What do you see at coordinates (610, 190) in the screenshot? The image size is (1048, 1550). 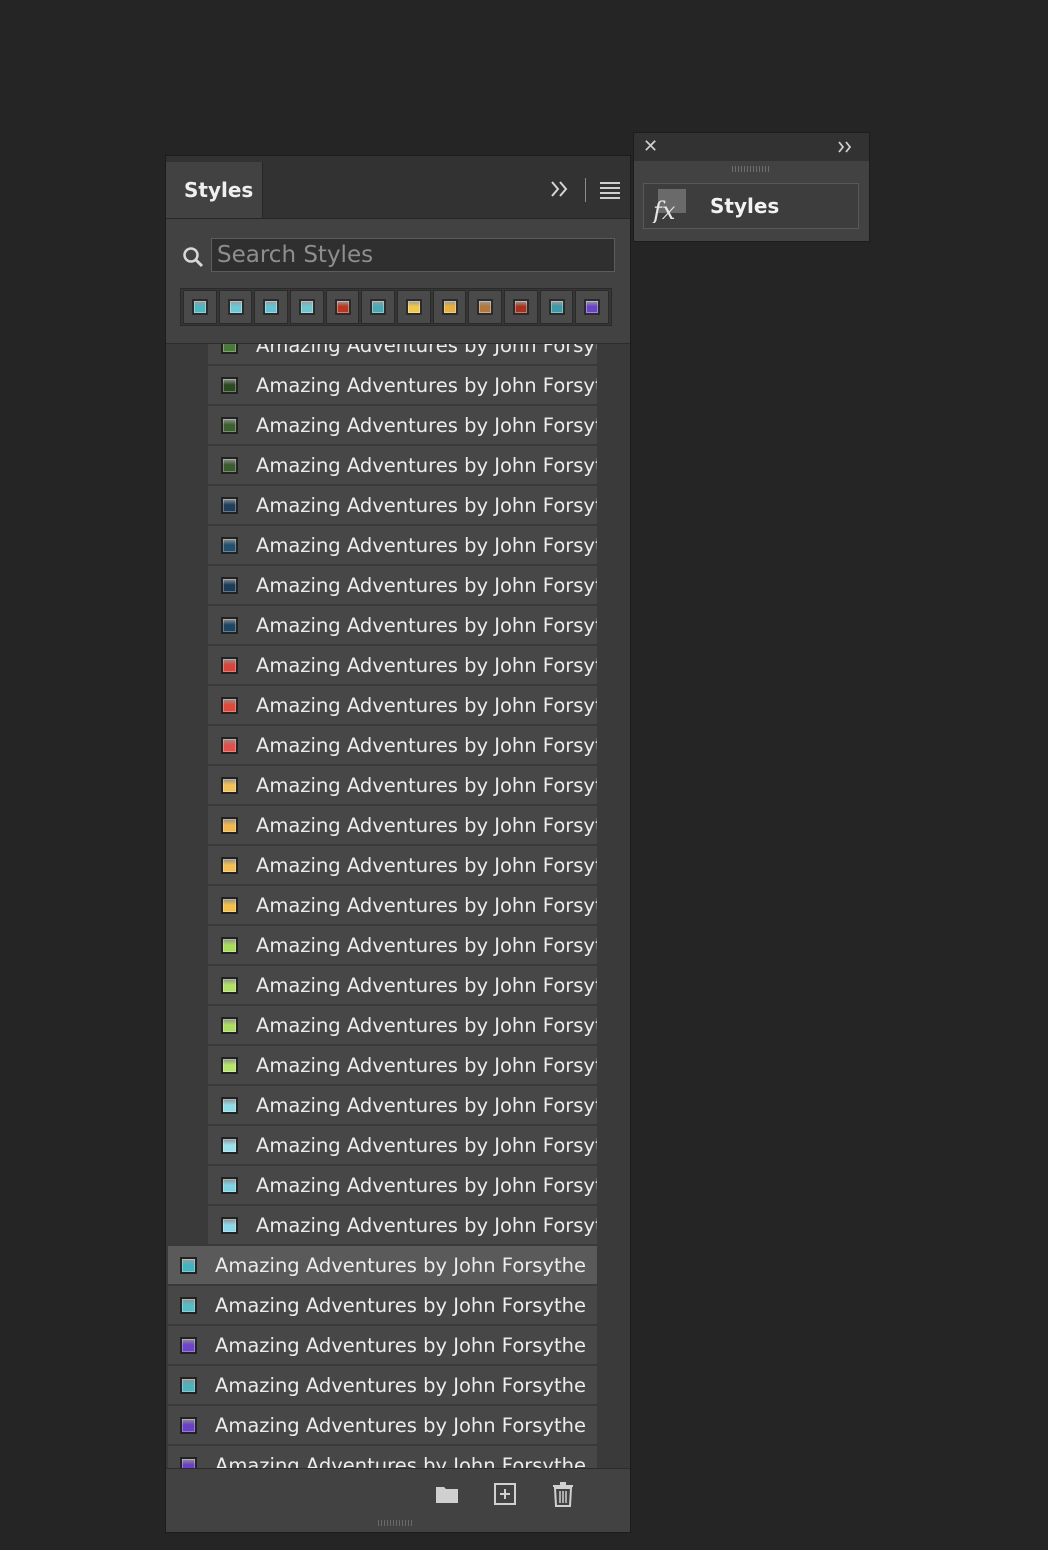 I see `panel-menu-icon` at bounding box center [610, 190].